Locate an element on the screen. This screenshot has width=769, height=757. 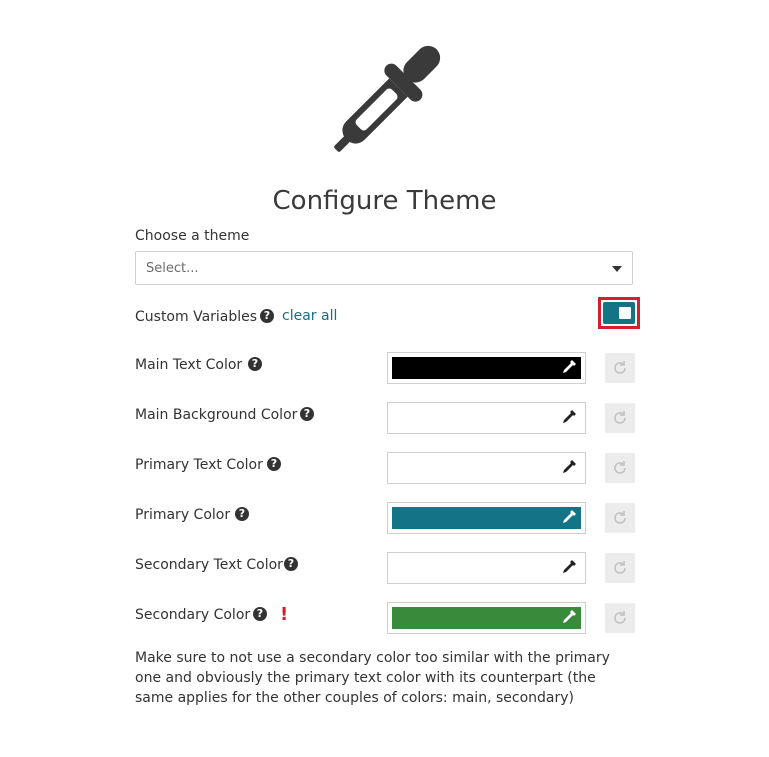
color-label-secondary-text: Secondary Text Color is located at coordinates (209, 565).